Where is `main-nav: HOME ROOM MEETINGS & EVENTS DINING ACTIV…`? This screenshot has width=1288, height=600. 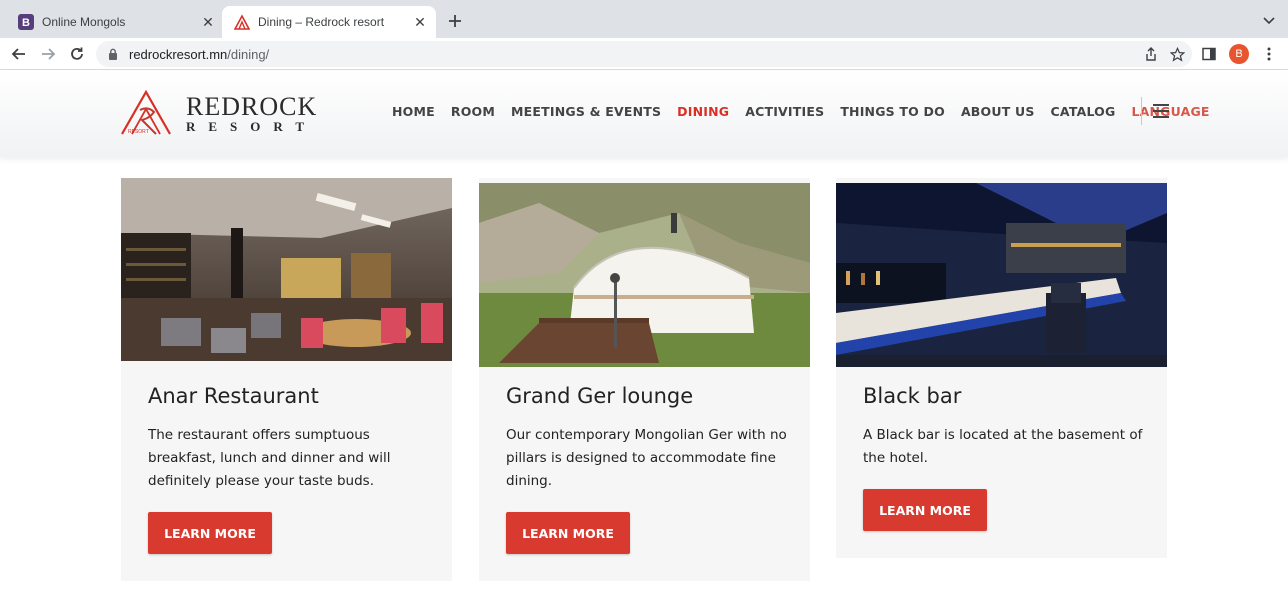 main-nav: HOME ROOM MEETINGS & EVENTS DINING ACTIV… is located at coordinates (809, 111).